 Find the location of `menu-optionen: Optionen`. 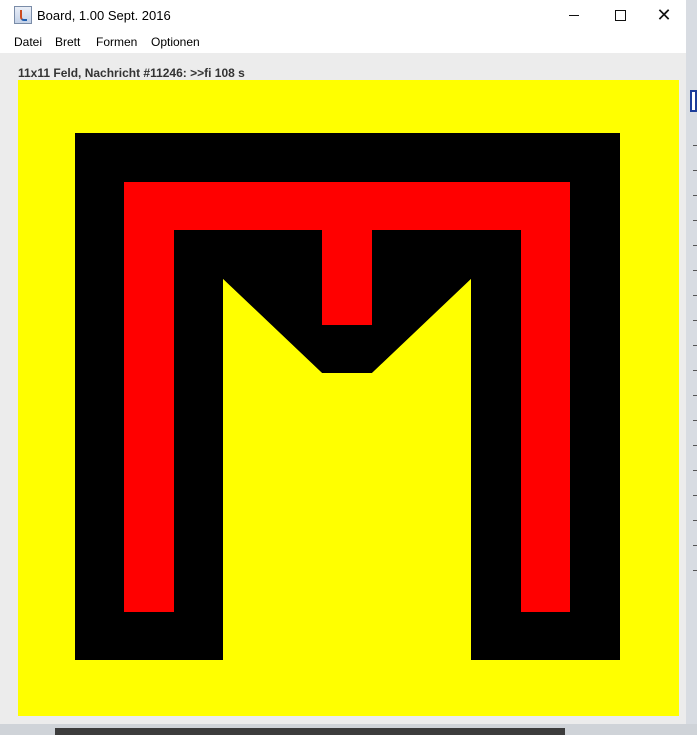

menu-optionen: Optionen is located at coordinates (175, 42).